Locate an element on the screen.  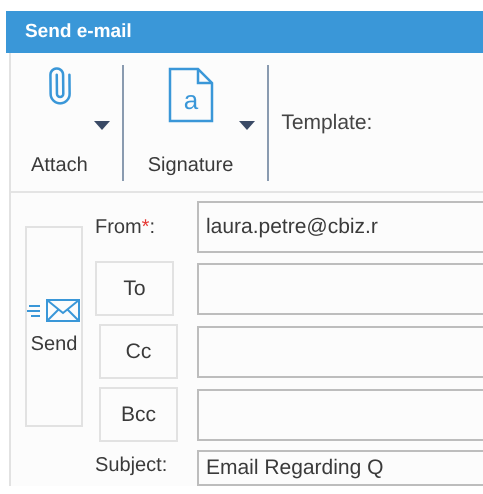
recipient-button: To is located at coordinates (134, 288).